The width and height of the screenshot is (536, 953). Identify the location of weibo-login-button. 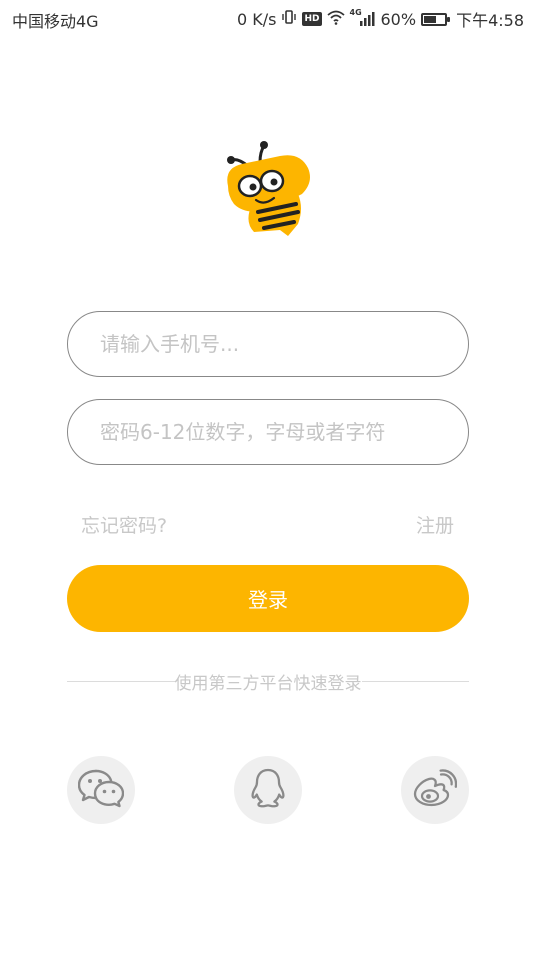
(435, 790).